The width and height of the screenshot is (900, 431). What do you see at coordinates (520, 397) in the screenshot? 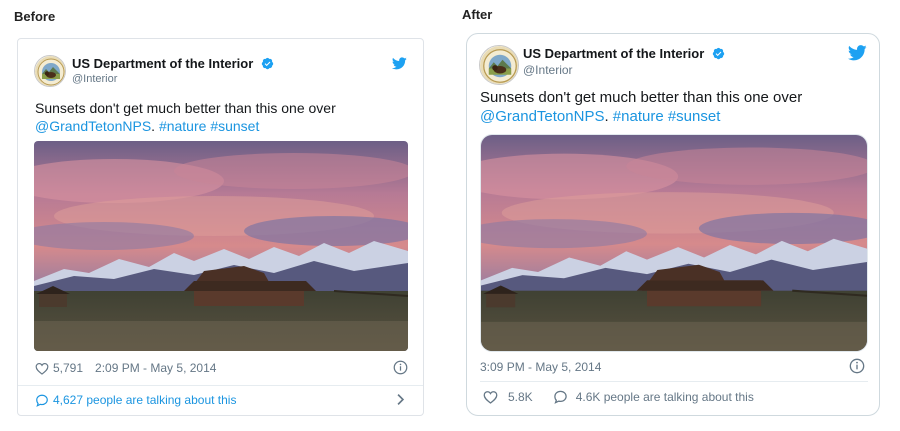
I see `like-count: 5.8K` at bounding box center [520, 397].